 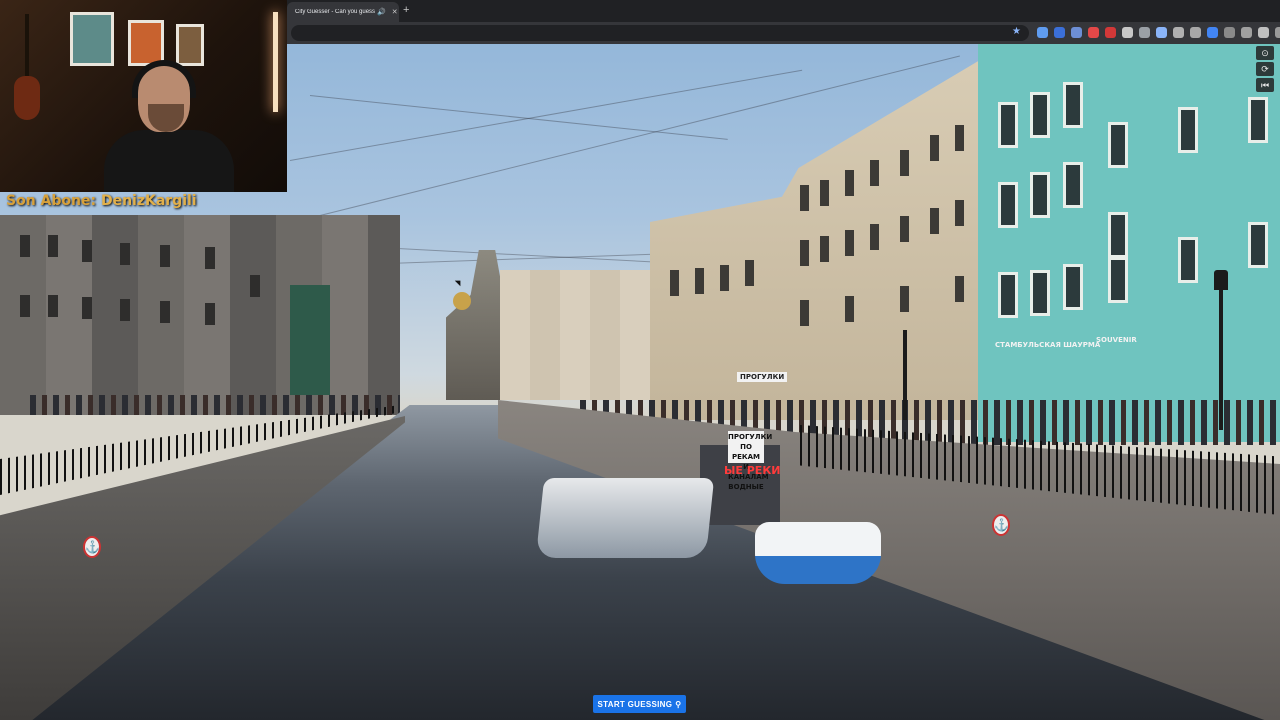 What do you see at coordinates (1265, 85) in the screenshot?
I see `back-to-start-icon: ⏮` at bounding box center [1265, 85].